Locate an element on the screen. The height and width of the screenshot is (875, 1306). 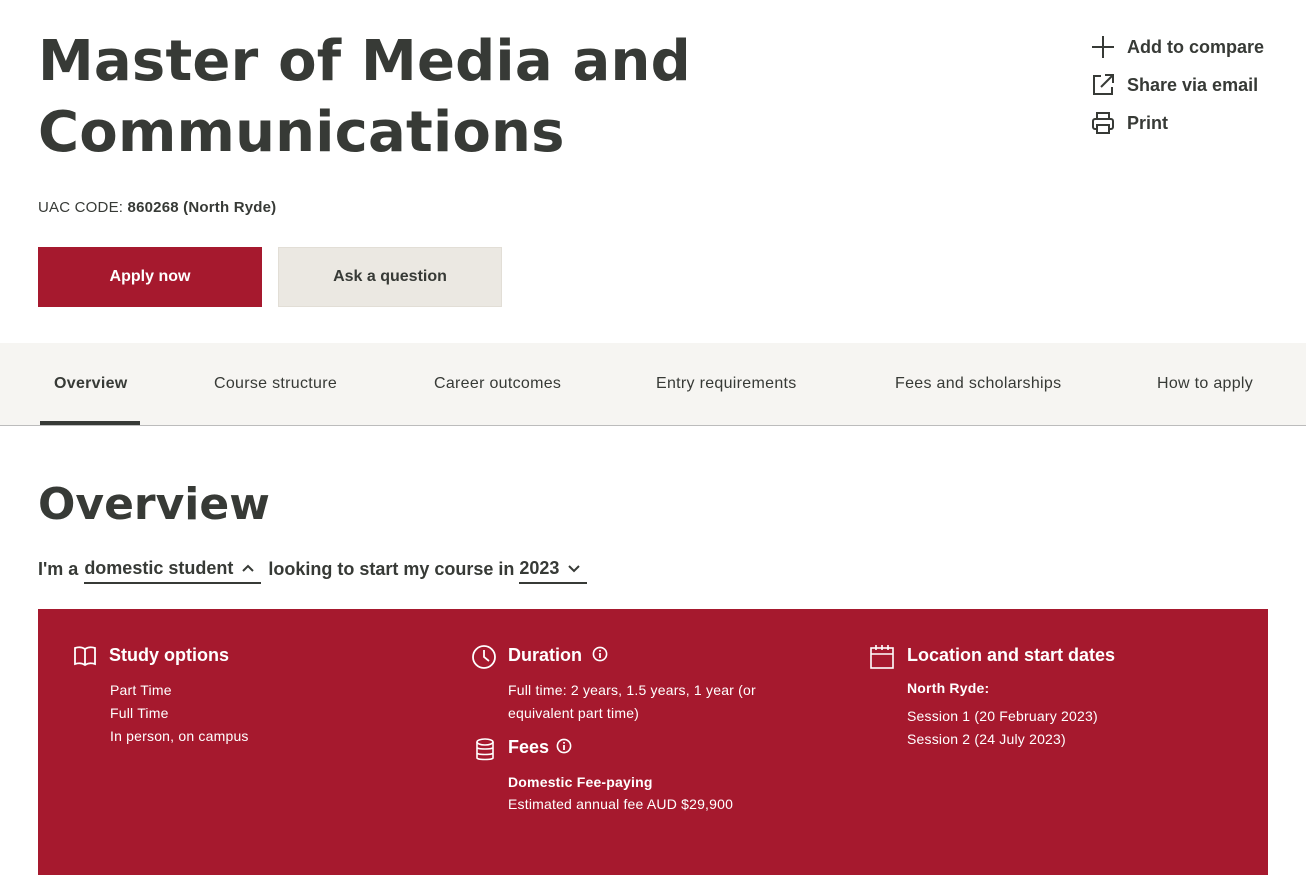
tab-course-structure: Course structure is located at coordinates (275, 384).